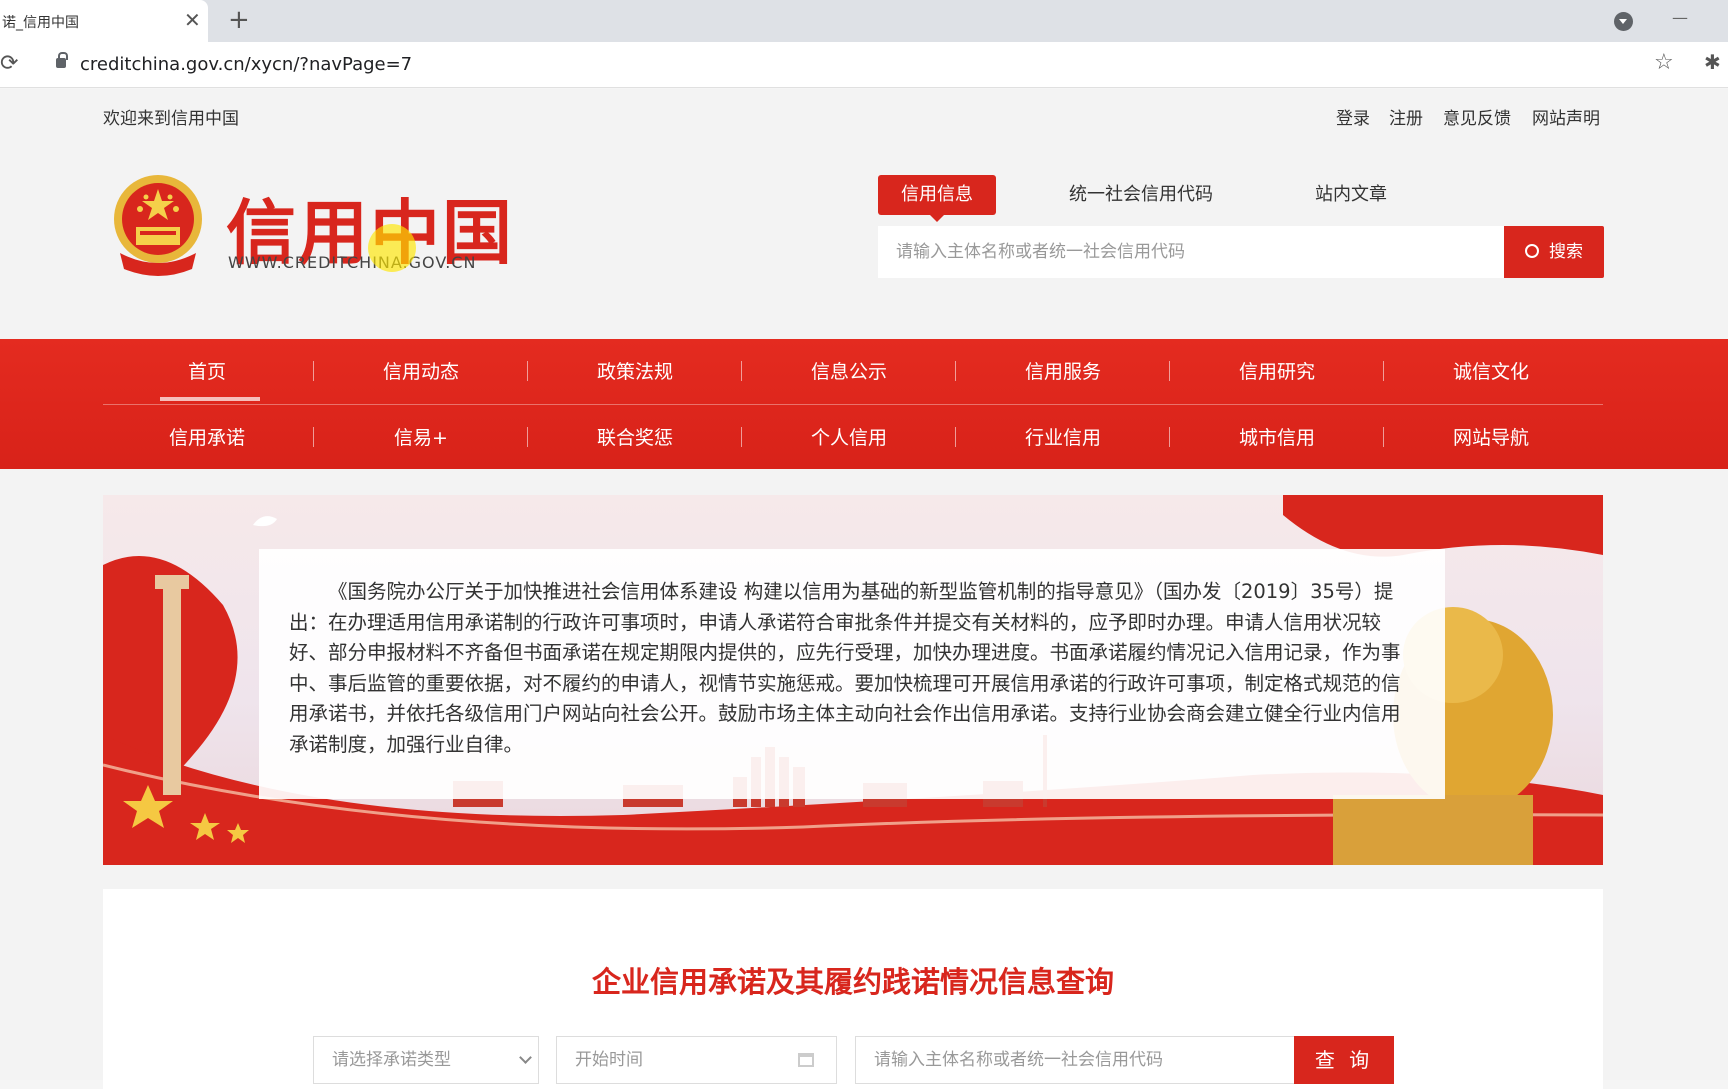 The width and height of the screenshot is (1728, 1089). I want to click on bookmark-star-icon: ☆, so click(1664, 62).